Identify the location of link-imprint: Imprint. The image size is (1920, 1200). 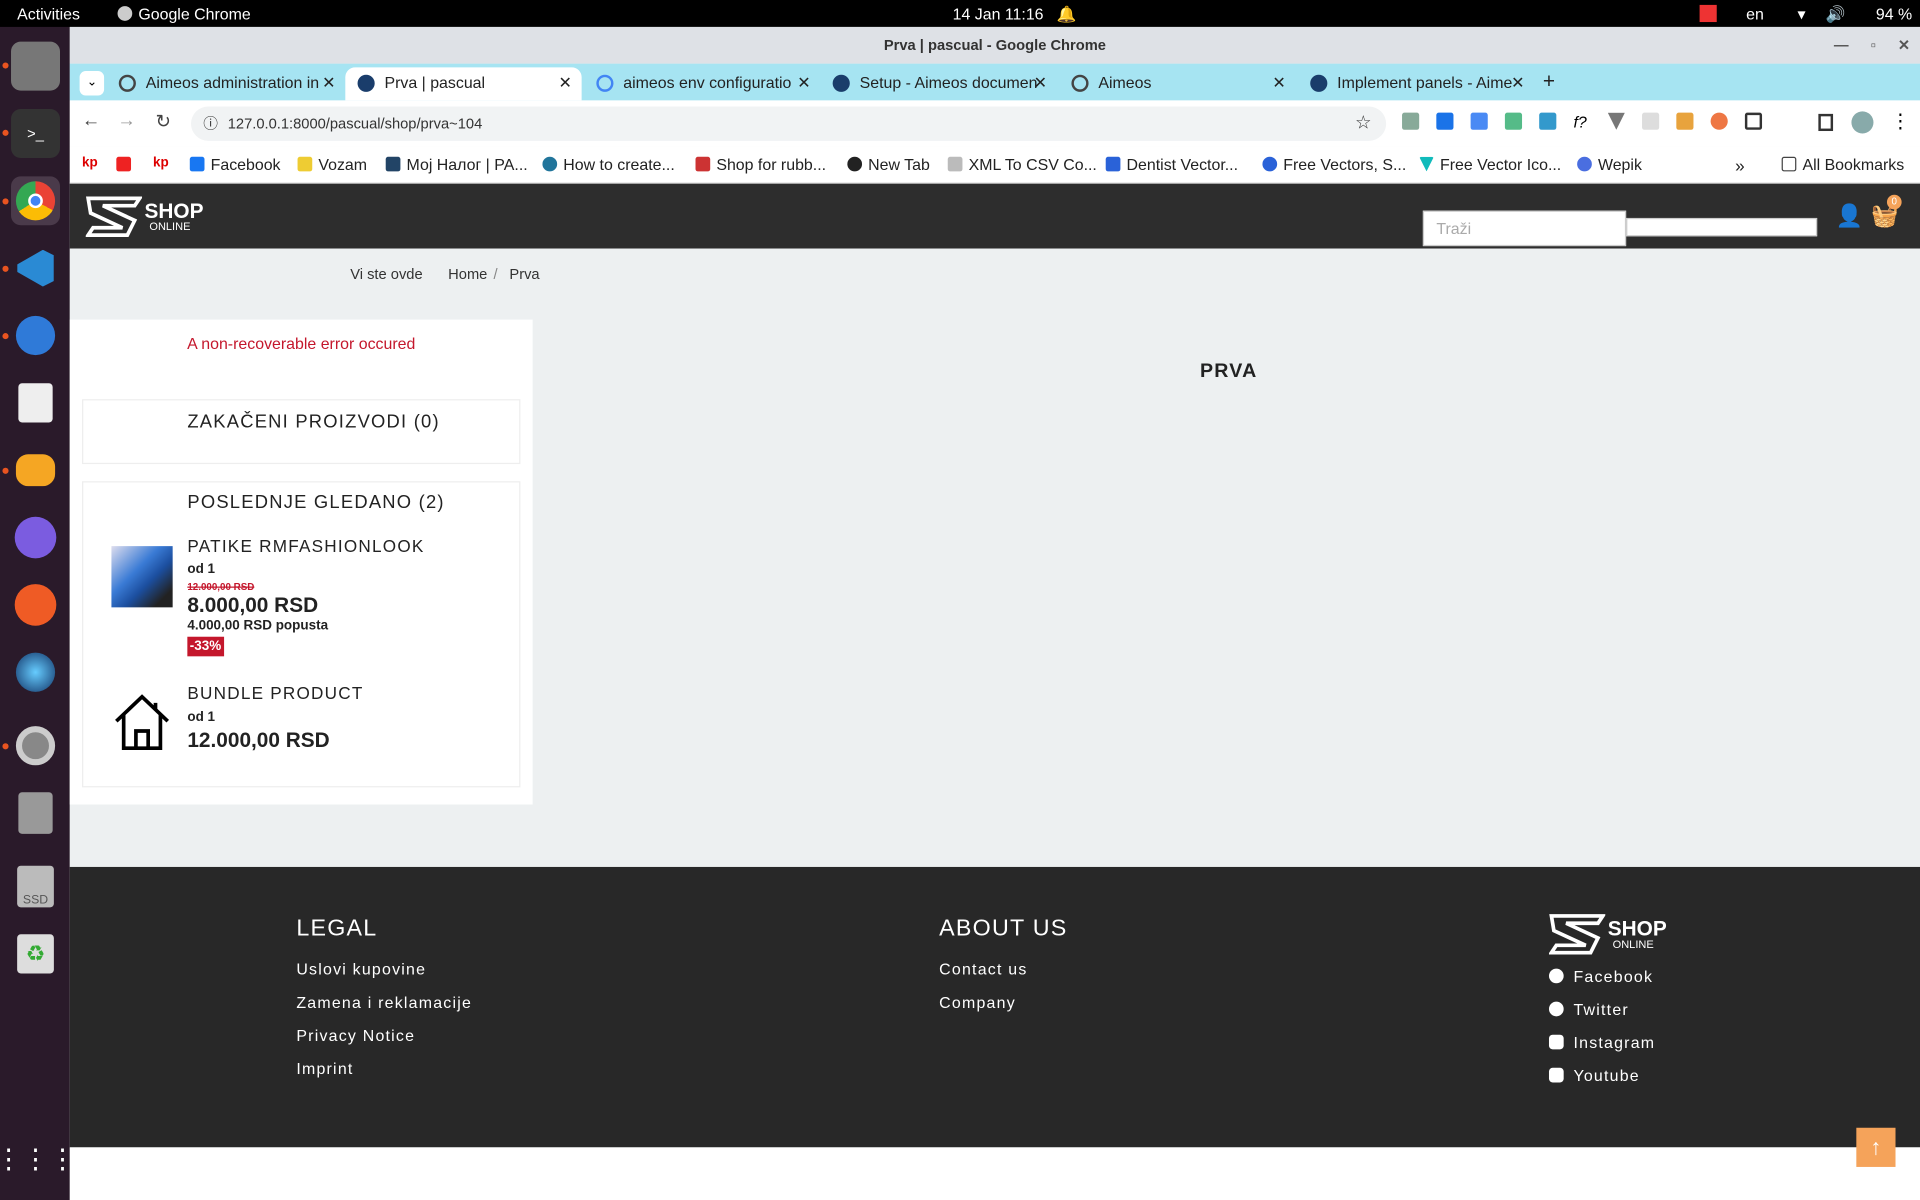
(384, 1068).